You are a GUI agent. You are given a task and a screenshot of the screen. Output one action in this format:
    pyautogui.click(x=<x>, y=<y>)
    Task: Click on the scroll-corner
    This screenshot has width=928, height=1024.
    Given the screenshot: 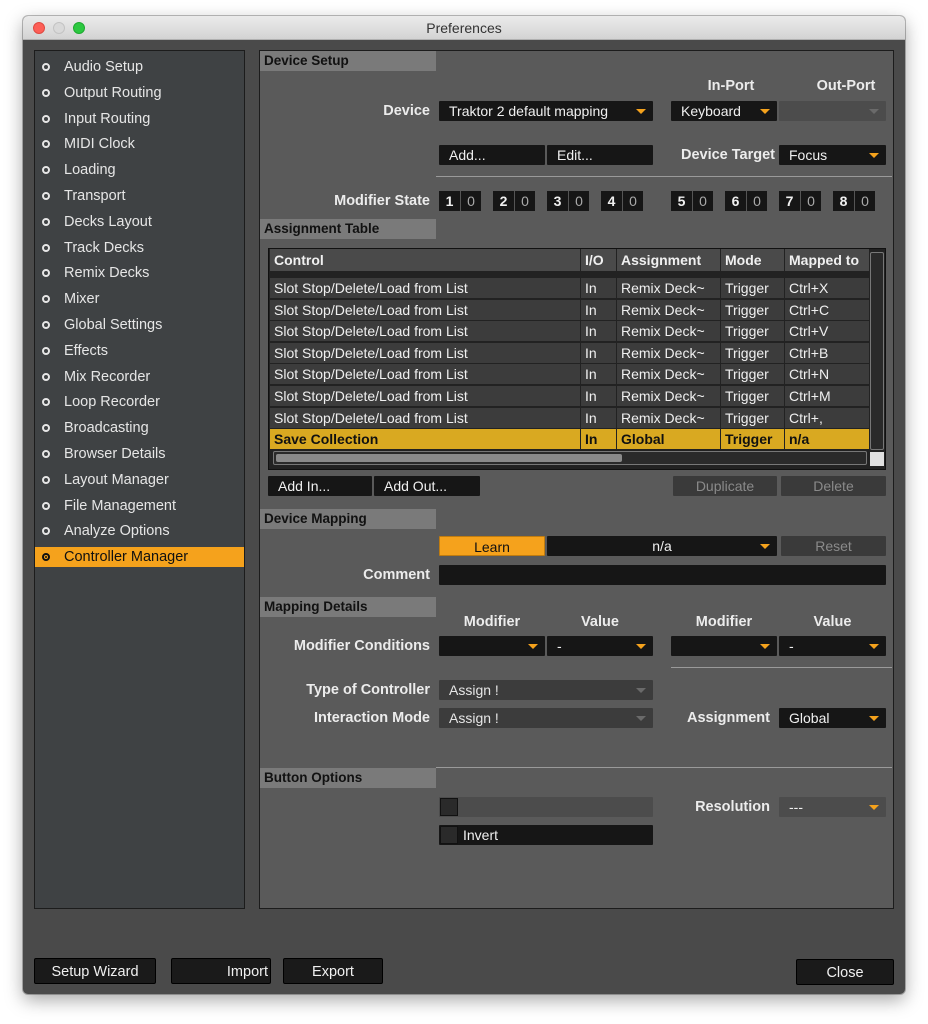 What is the action you would take?
    pyautogui.click(x=877, y=459)
    